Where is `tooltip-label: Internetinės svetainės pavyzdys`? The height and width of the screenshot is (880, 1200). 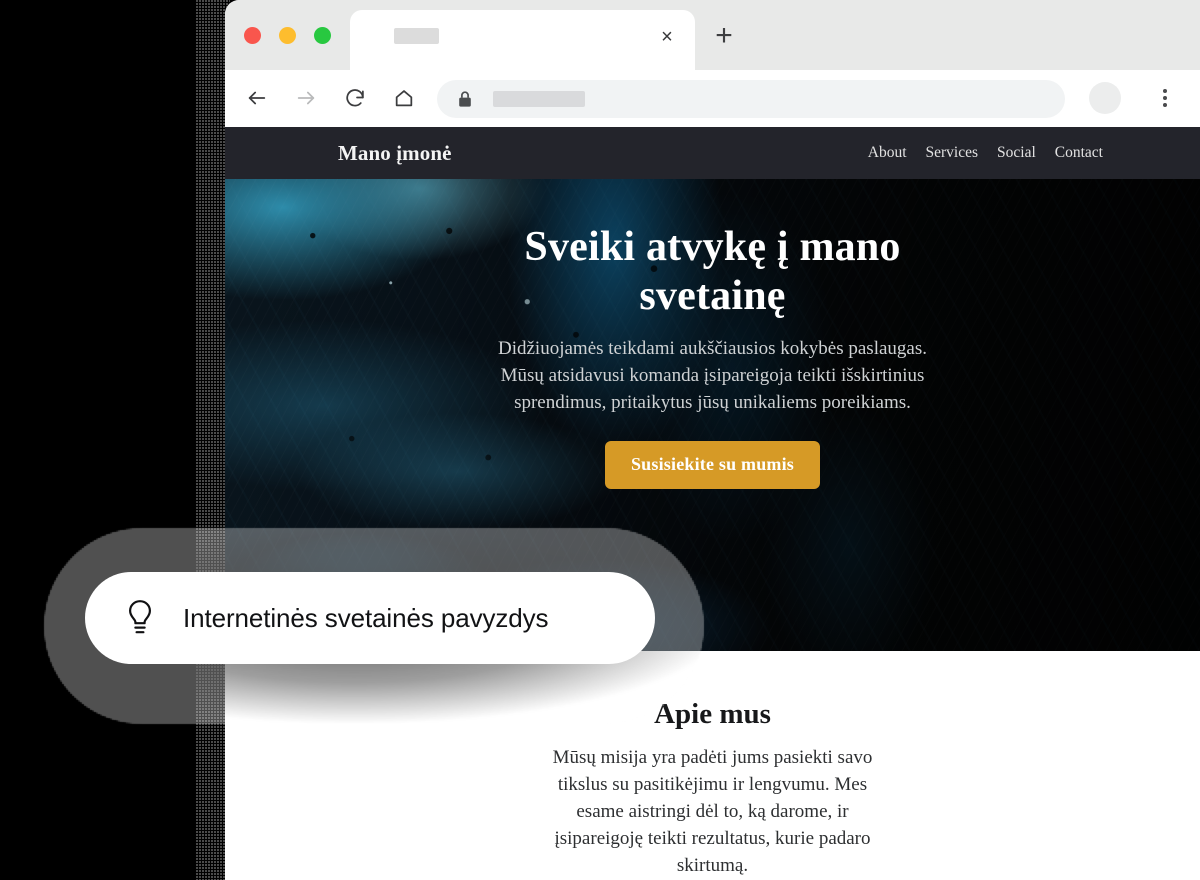
tooltip-label: Internetinės svetainės pavyzdys is located at coordinates (366, 617).